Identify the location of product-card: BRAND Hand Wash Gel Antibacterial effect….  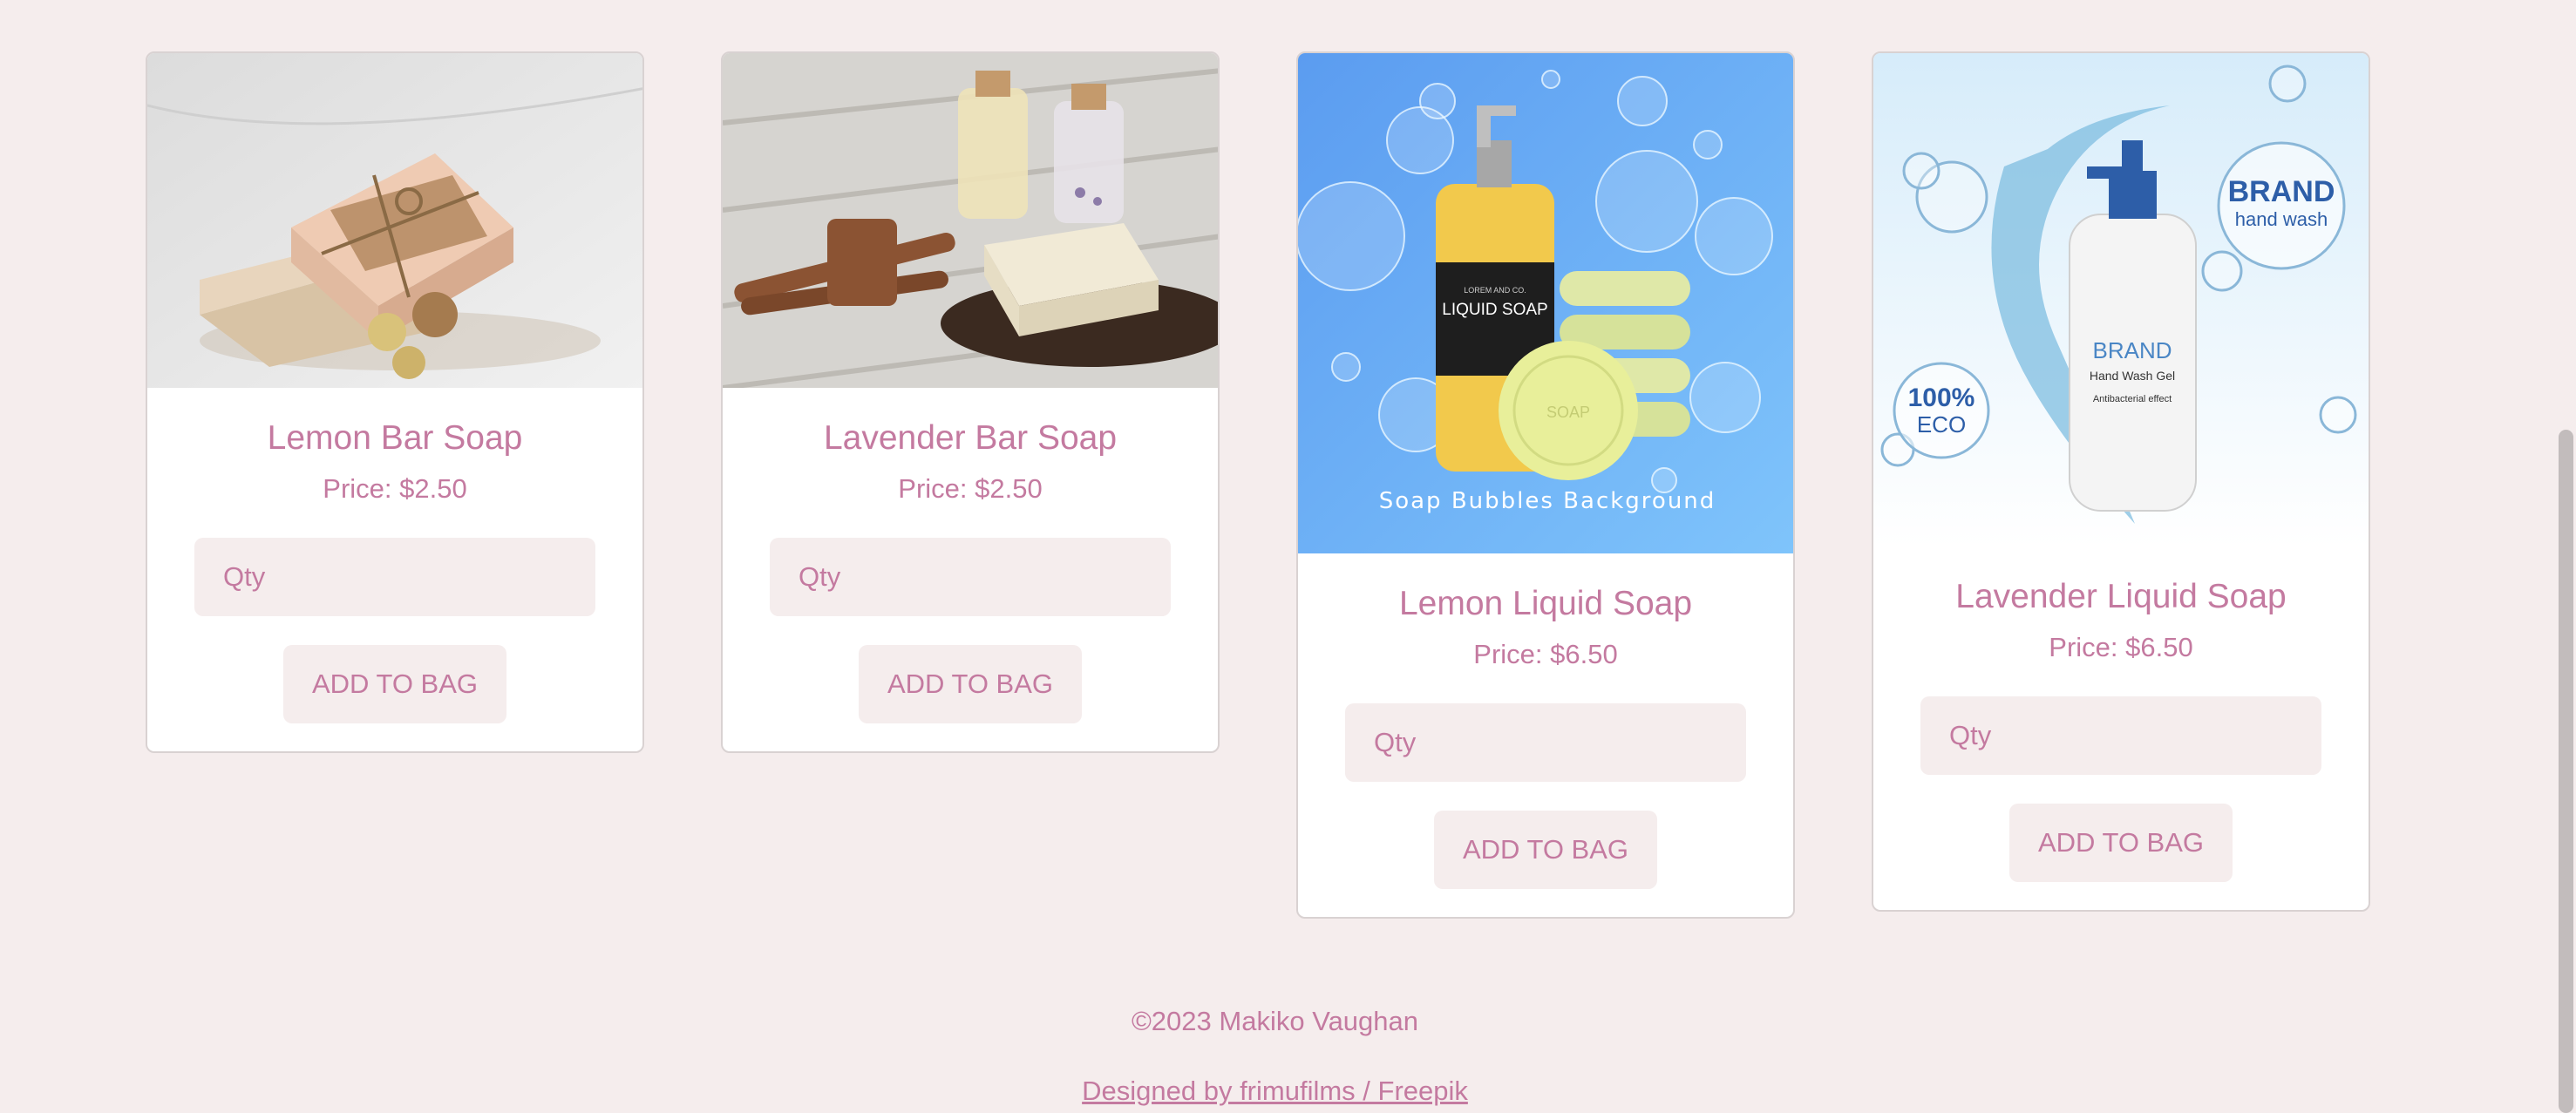
(2121, 481).